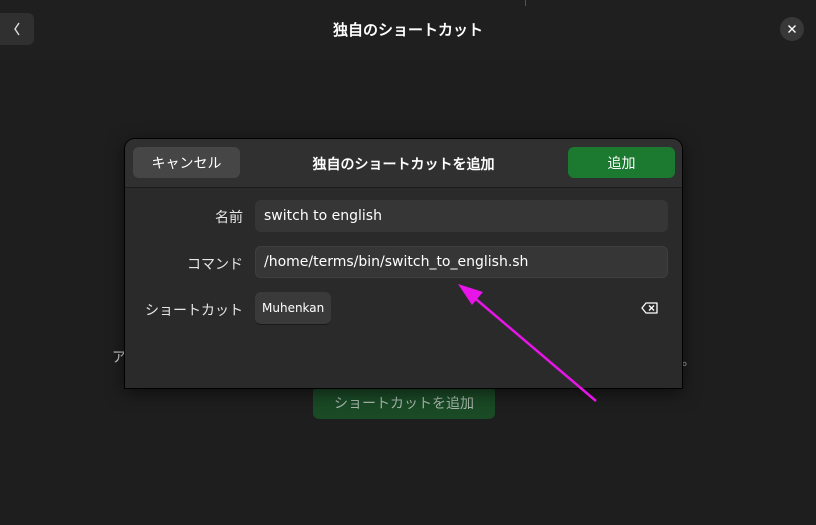  Describe the element at coordinates (119, 358) in the screenshot. I see `background-partial-text: ア` at that location.